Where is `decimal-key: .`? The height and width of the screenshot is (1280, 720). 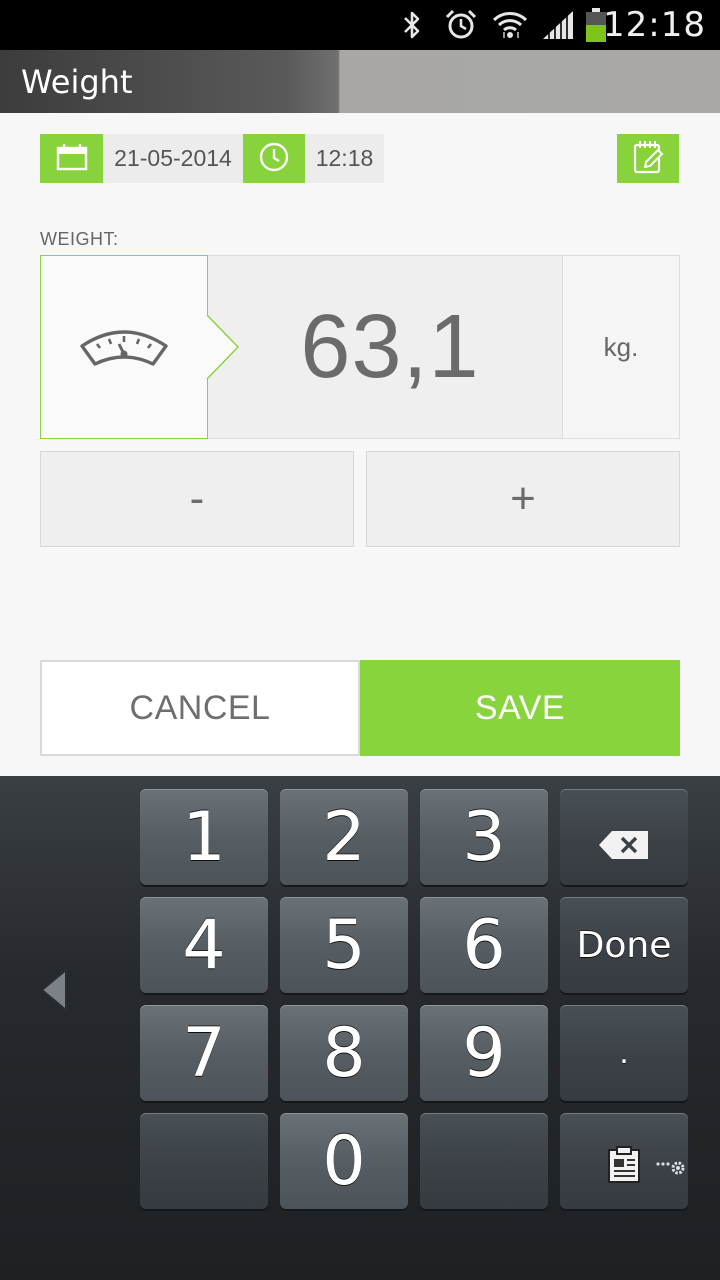 decimal-key: . is located at coordinates (624, 1053).